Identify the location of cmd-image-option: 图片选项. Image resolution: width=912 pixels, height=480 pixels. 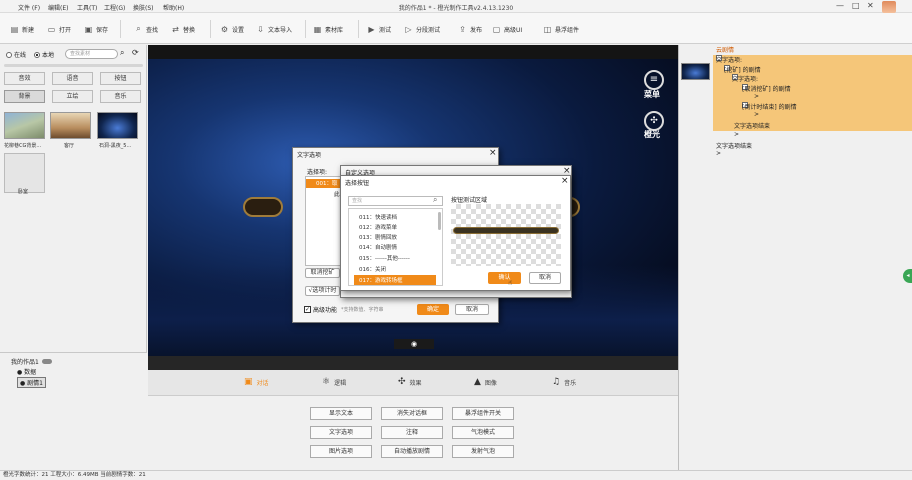
(341, 451).